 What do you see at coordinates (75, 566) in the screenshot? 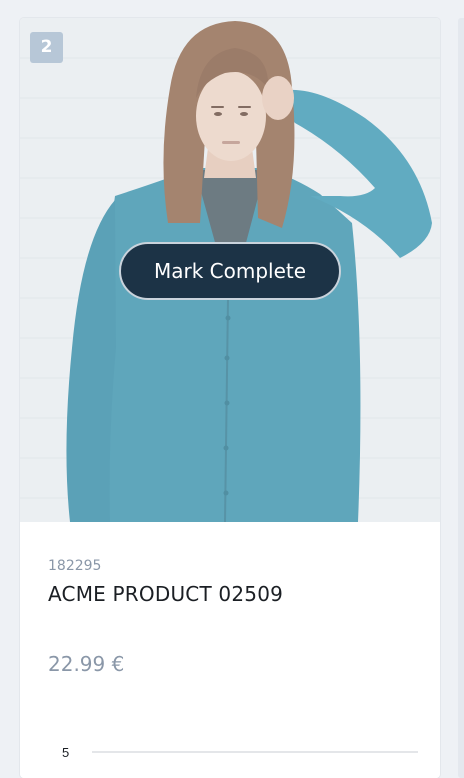
I see `product-sku: 182295` at bounding box center [75, 566].